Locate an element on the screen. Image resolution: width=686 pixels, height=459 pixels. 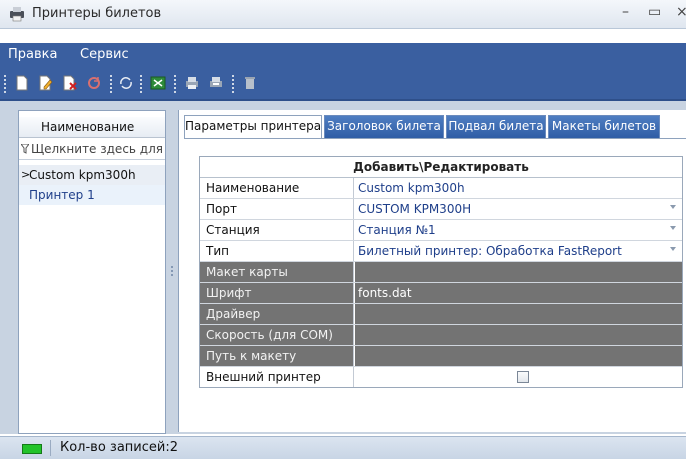
grid-row-external-printer: Внешний принтер is located at coordinates (441, 377).